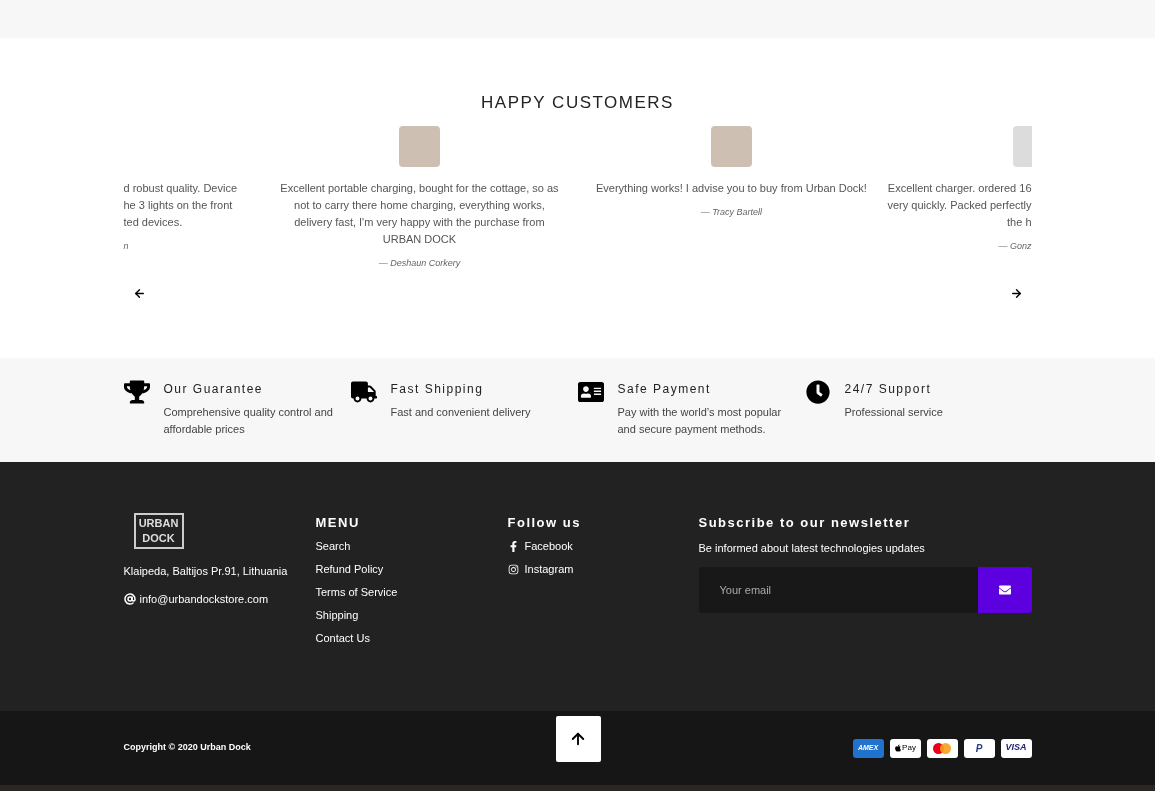 Image resolution: width=1155 pixels, height=791 pixels. I want to click on paypal-card-icon: P, so click(979, 748).